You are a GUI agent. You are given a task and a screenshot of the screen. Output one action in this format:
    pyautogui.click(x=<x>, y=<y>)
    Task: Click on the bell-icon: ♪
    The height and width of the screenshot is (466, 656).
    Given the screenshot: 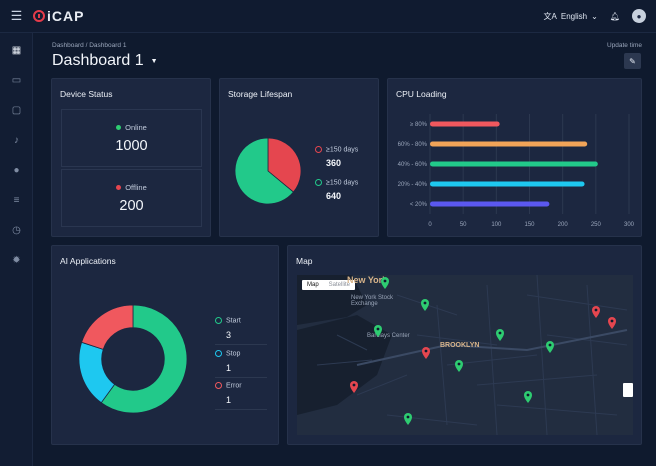 What is the action you would take?
    pyautogui.click(x=16, y=140)
    